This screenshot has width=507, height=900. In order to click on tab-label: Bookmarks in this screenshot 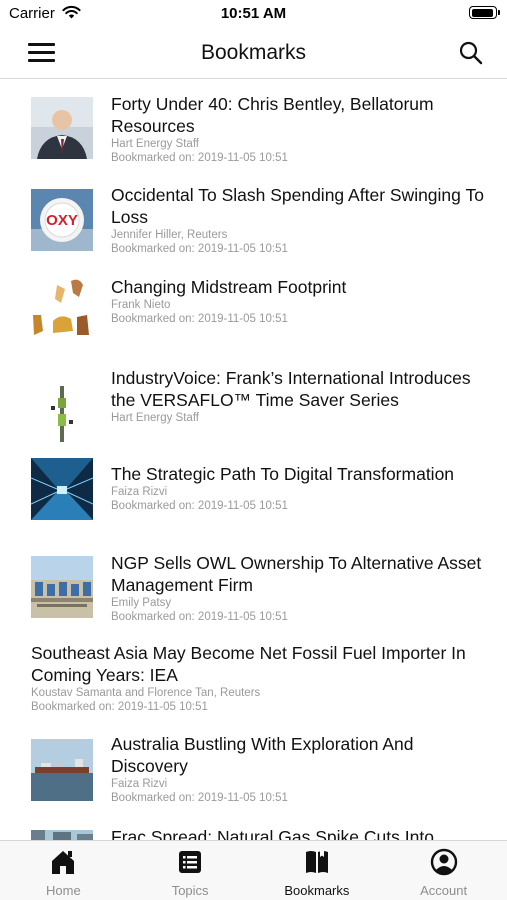, I will do `click(317, 890)`.